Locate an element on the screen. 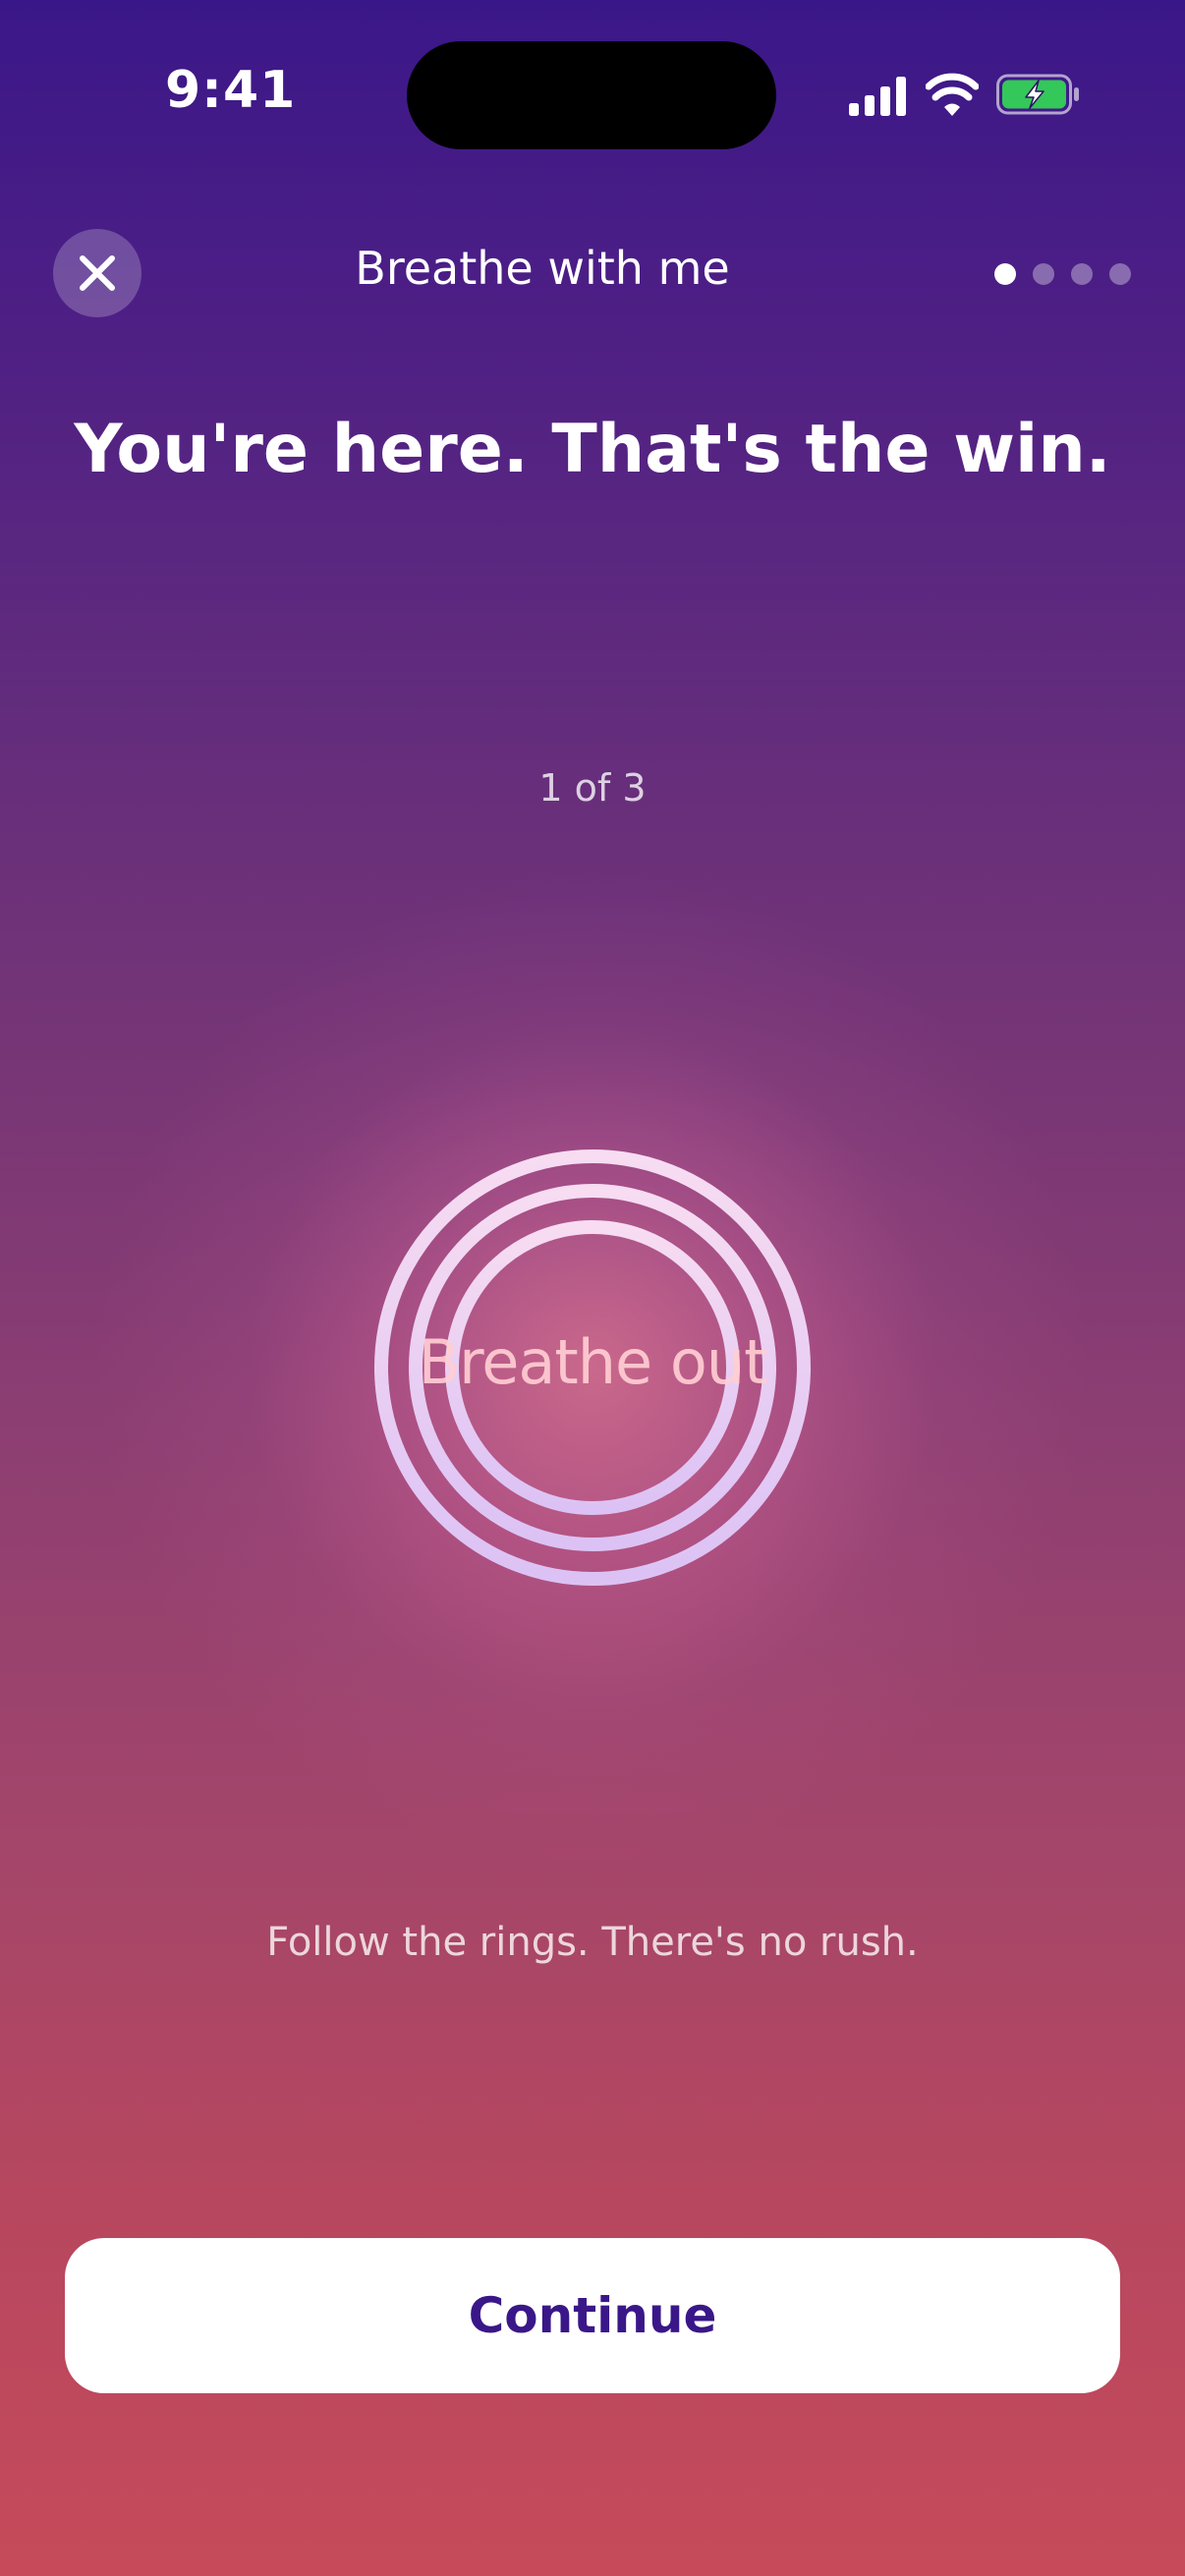 The width and height of the screenshot is (1185, 2576). wifi-icon is located at coordinates (953, 94).